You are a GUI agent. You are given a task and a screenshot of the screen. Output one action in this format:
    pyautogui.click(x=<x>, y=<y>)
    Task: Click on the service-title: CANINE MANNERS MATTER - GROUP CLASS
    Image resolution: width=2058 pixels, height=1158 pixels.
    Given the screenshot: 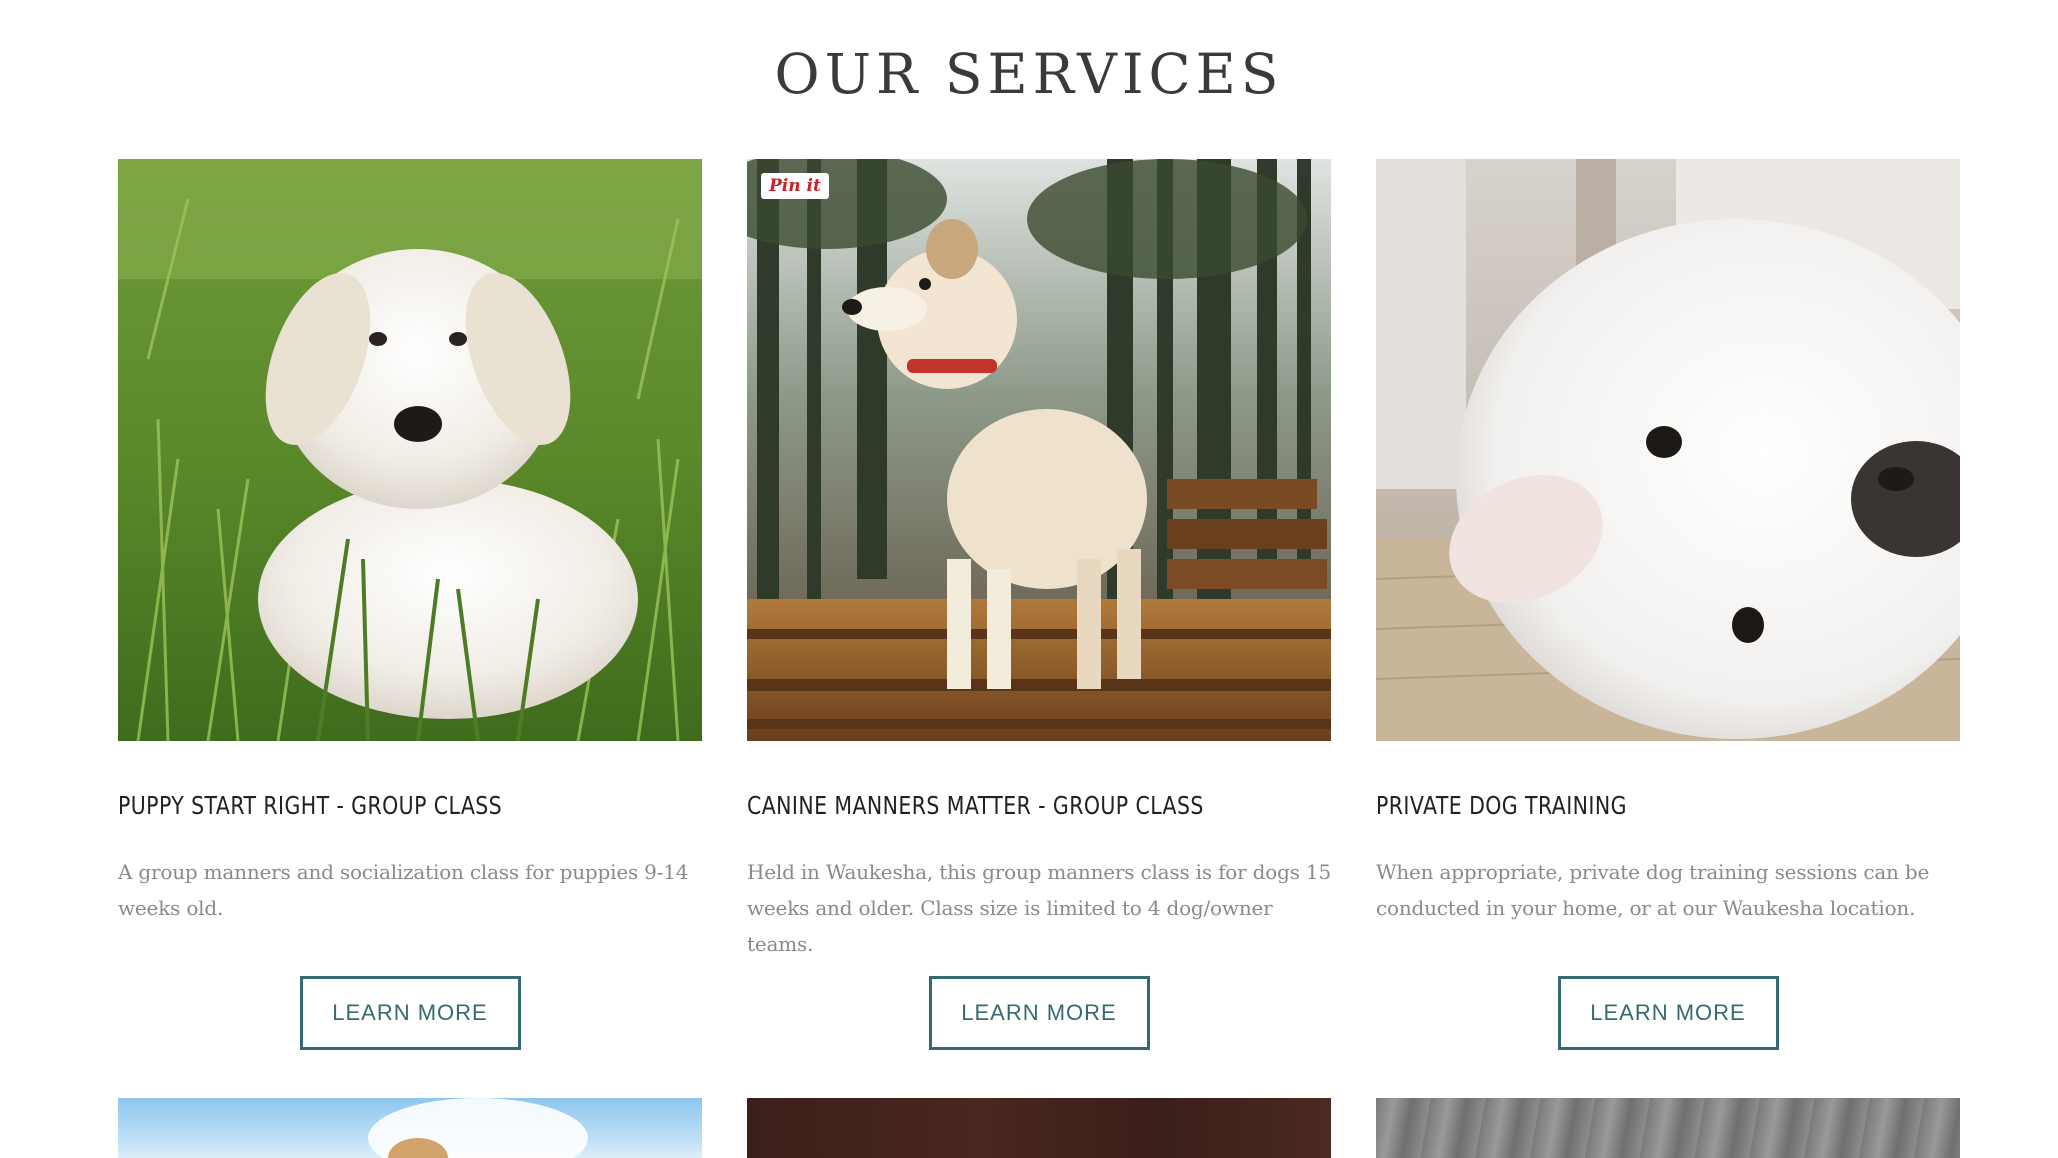 What is the action you would take?
    pyautogui.click(x=975, y=805)
    